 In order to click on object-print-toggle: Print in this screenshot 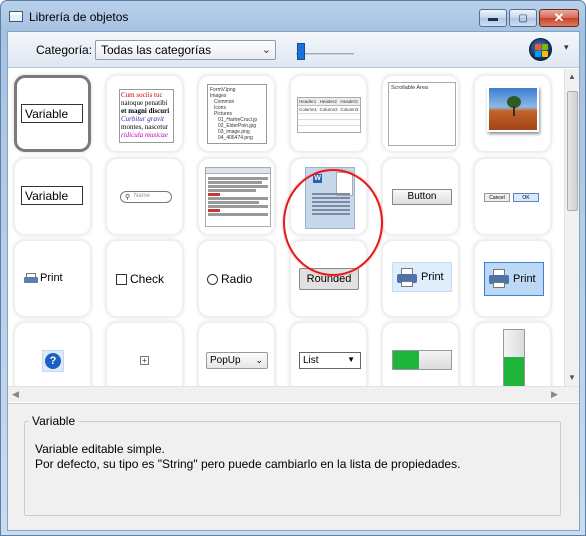, I will do `click(512, 278)`.